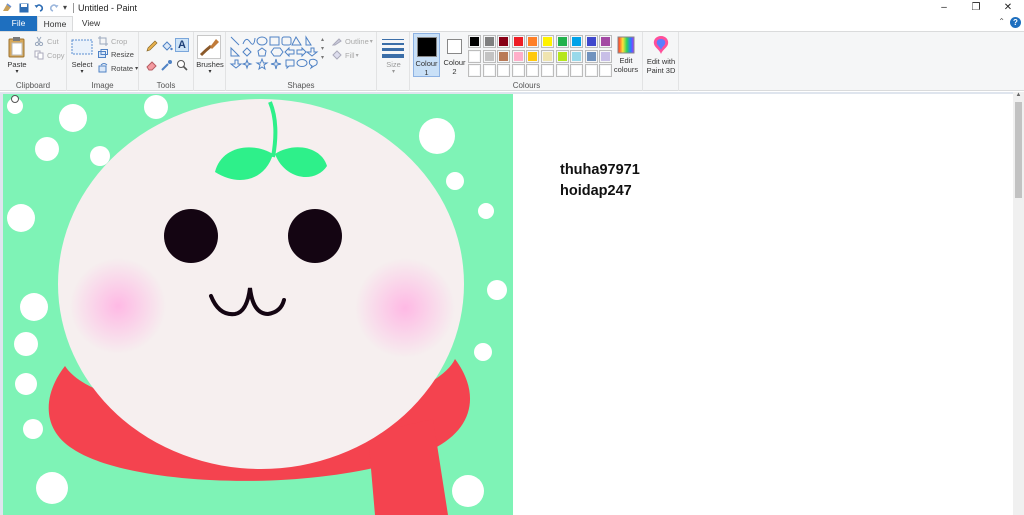 Image resolution: width=1024 pixels, height=515 pixels. What do you see at coordinates (112, 41) in the screenshot?
I see `crop-button: Crop` at bounding box center [112, 41].